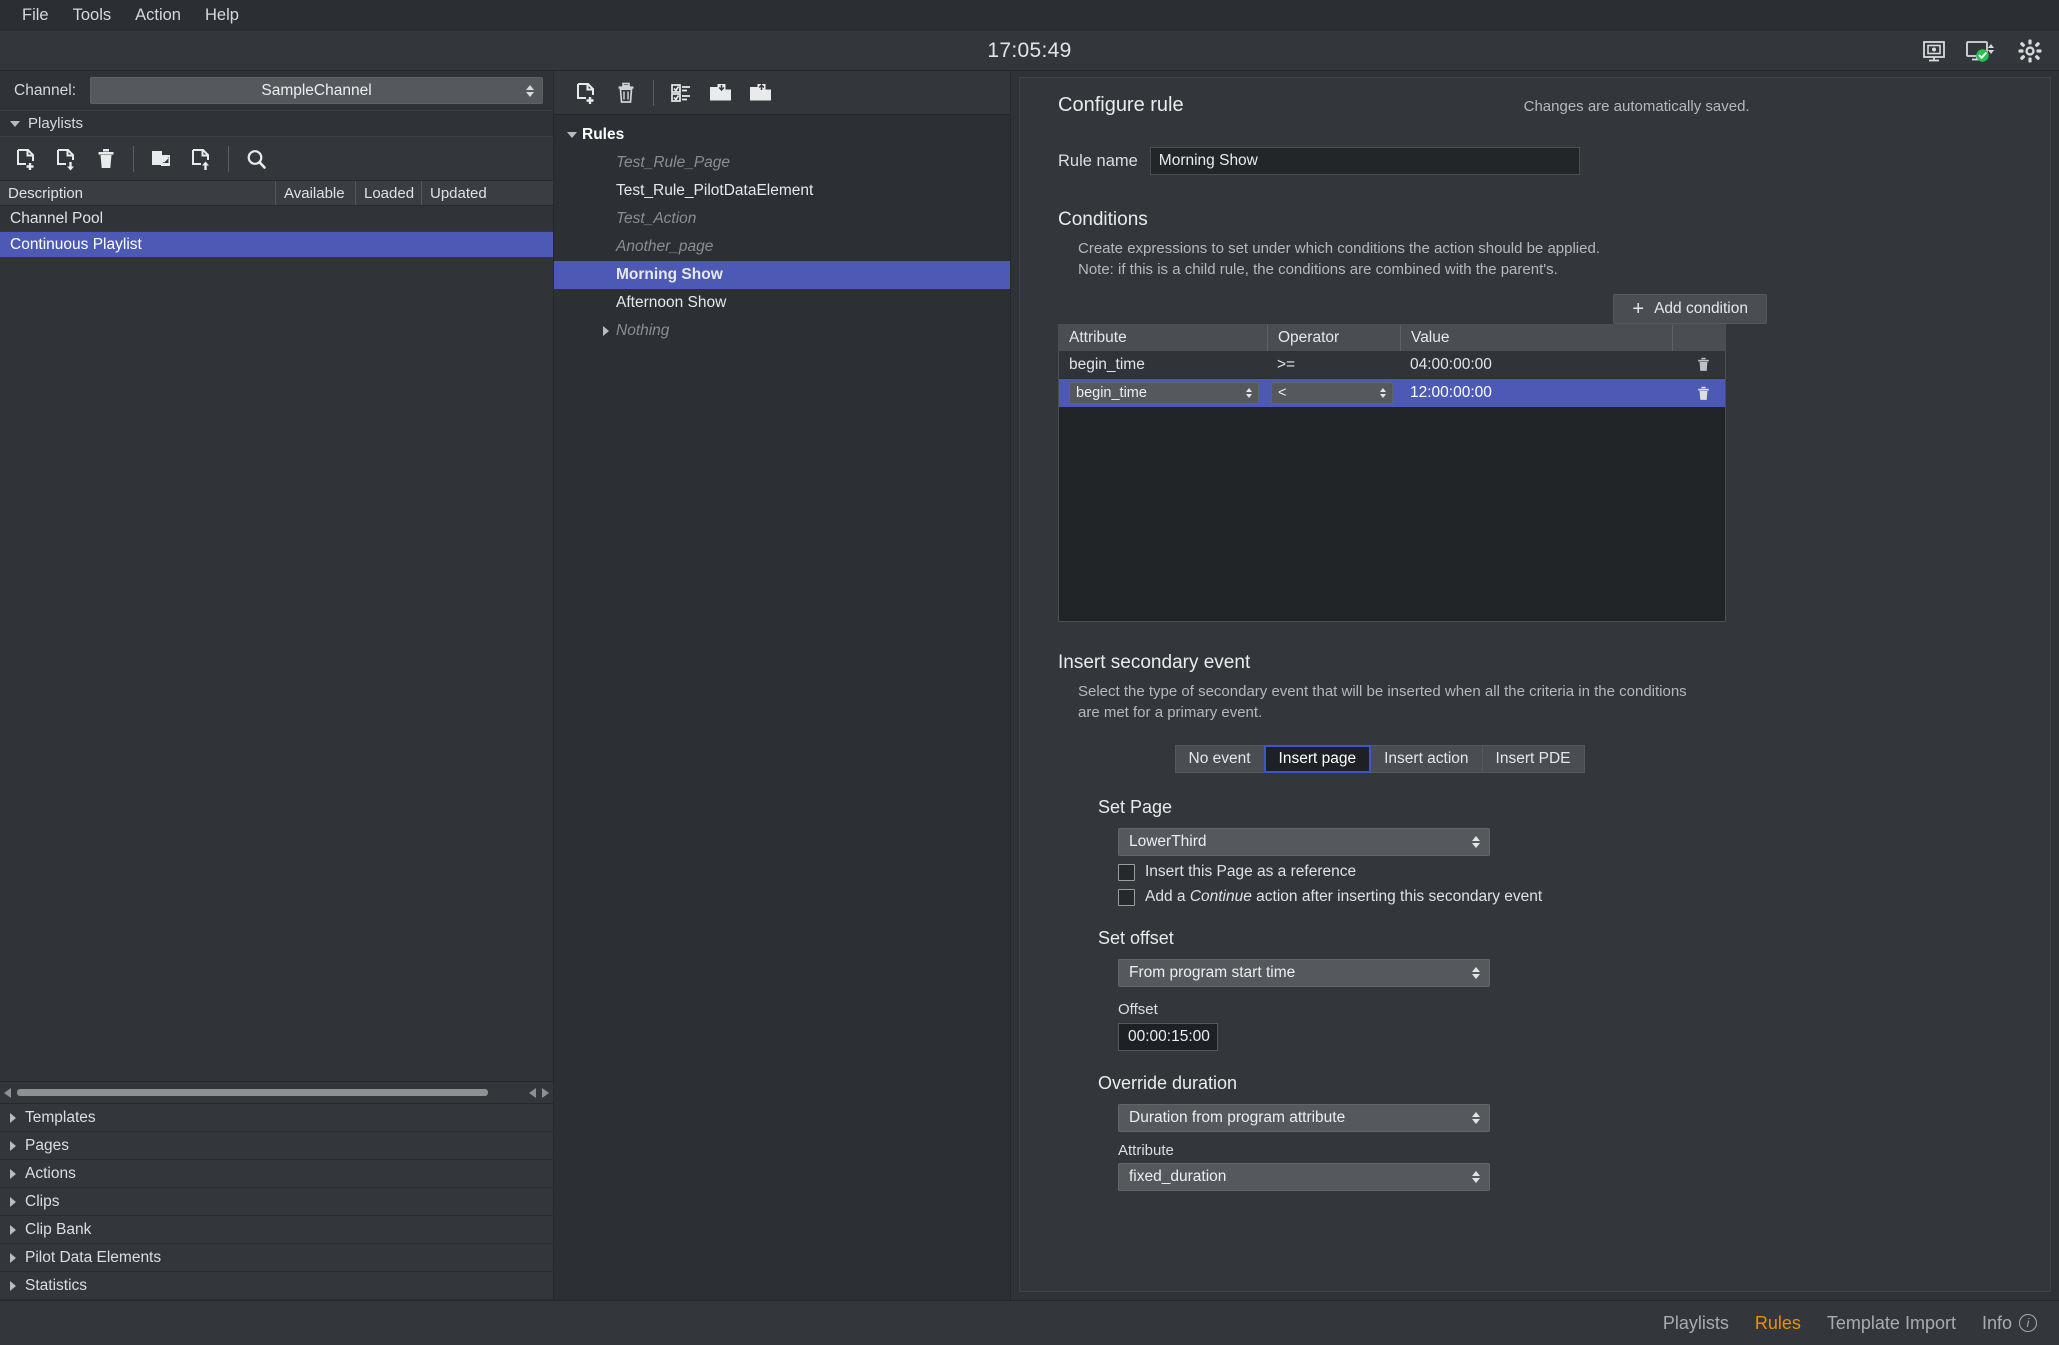  What do you see at coordinates (1304, 1177) in the screenshot?
I see `duration-attribute-dropdown: fixed_duration` at bounding box center [1304, 1177].